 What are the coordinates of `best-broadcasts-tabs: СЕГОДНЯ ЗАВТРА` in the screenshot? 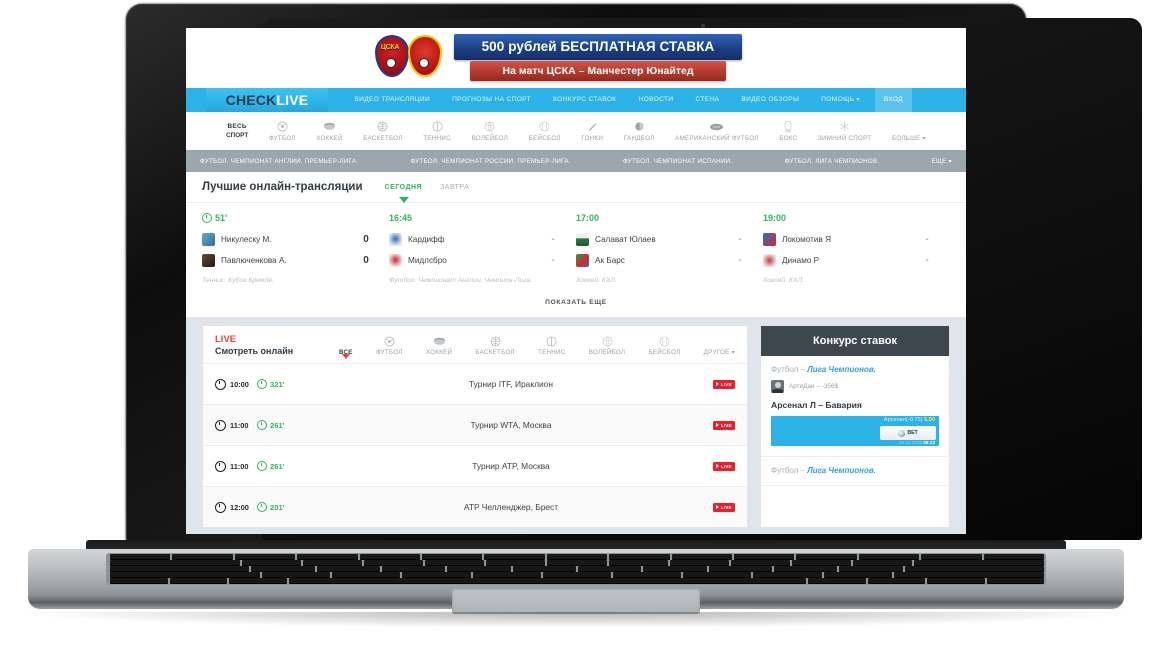 It's located at (427, 193).